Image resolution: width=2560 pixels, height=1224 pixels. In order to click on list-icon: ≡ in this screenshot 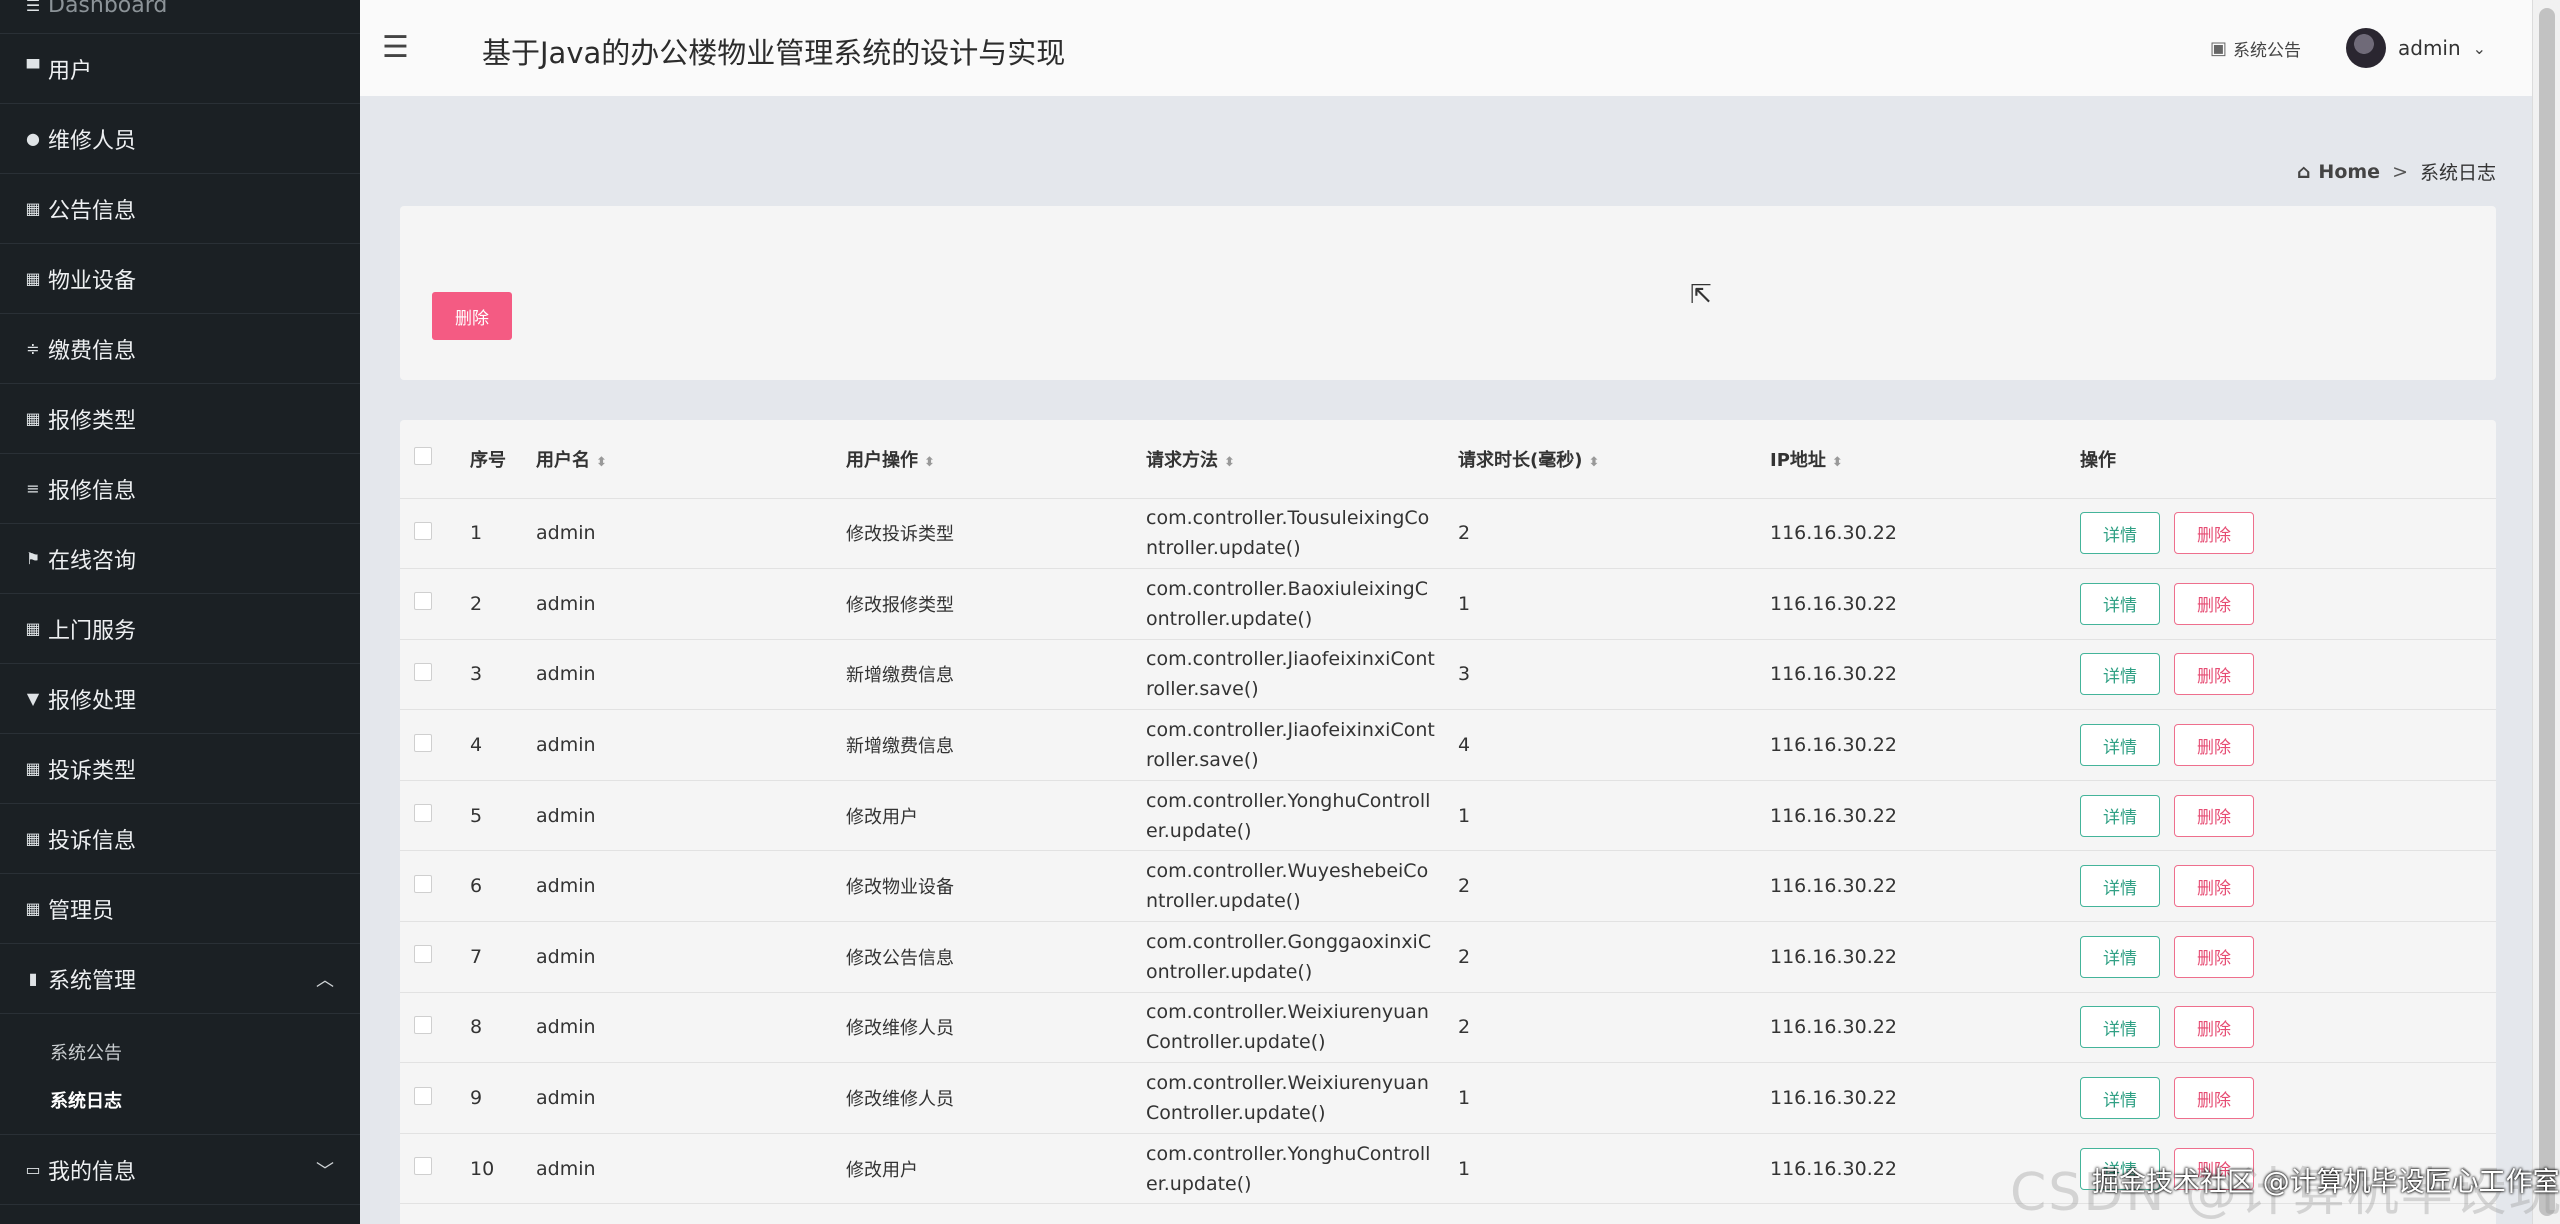, I will do `click(33, 488)`.